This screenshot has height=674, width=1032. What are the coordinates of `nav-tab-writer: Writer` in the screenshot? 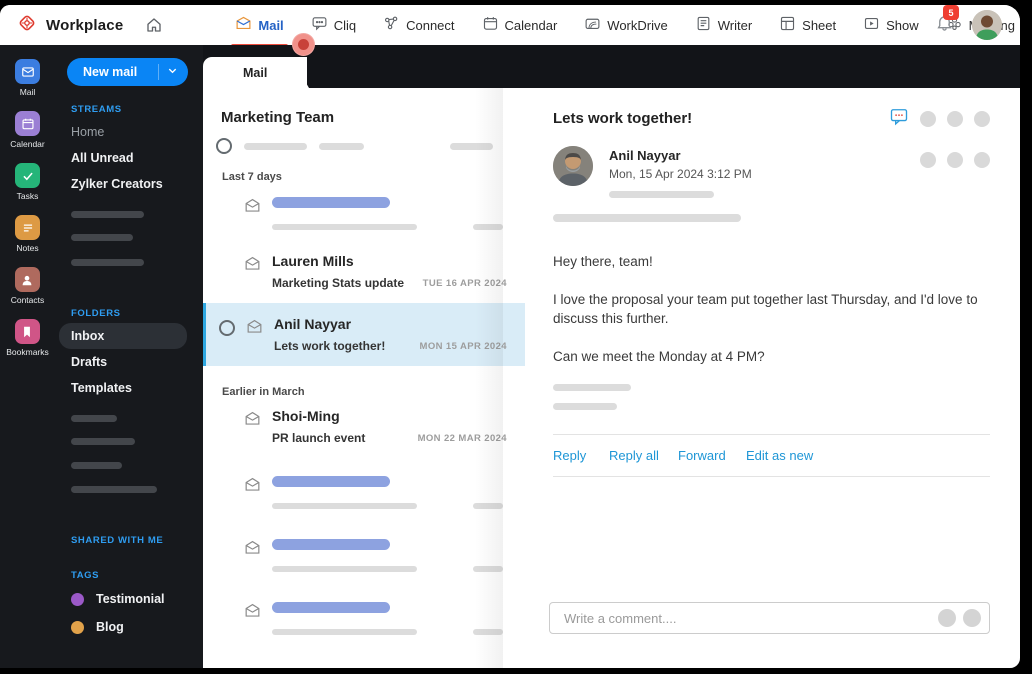 It's located at (723, 25).